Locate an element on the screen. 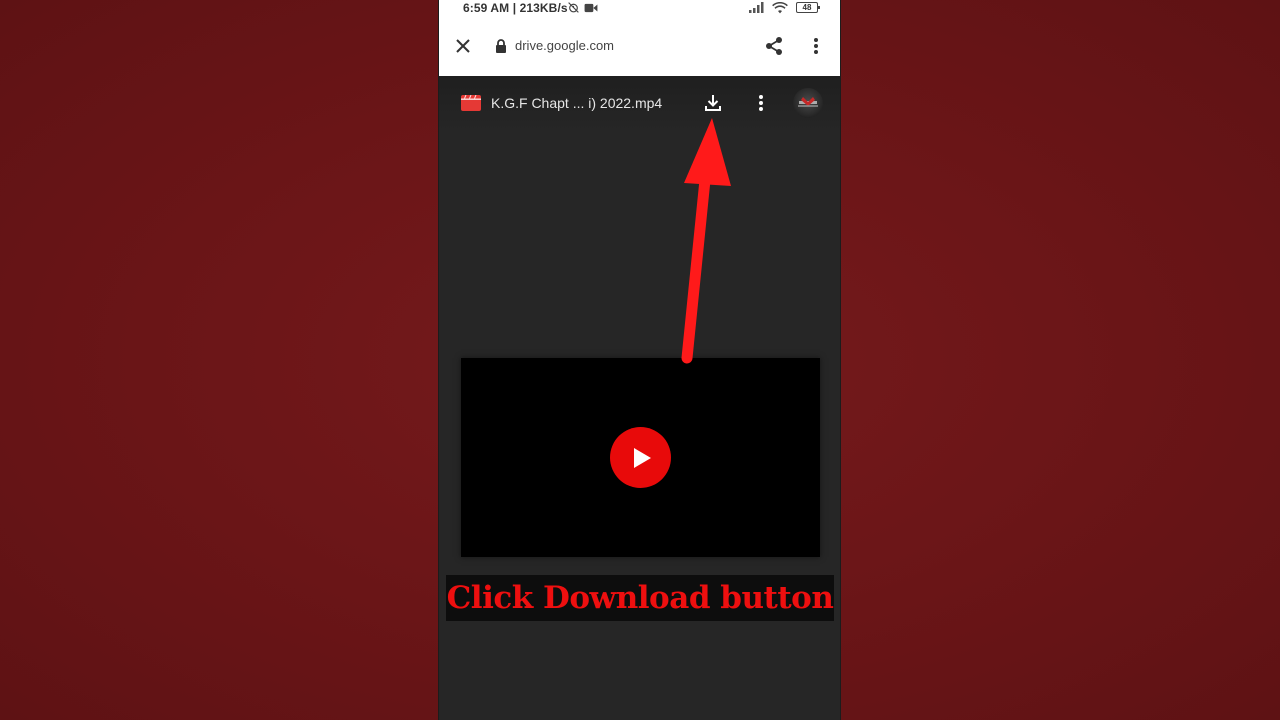 This screenshot has height=720, width=1280. video-file-icon is located at coordinates (471, 103).